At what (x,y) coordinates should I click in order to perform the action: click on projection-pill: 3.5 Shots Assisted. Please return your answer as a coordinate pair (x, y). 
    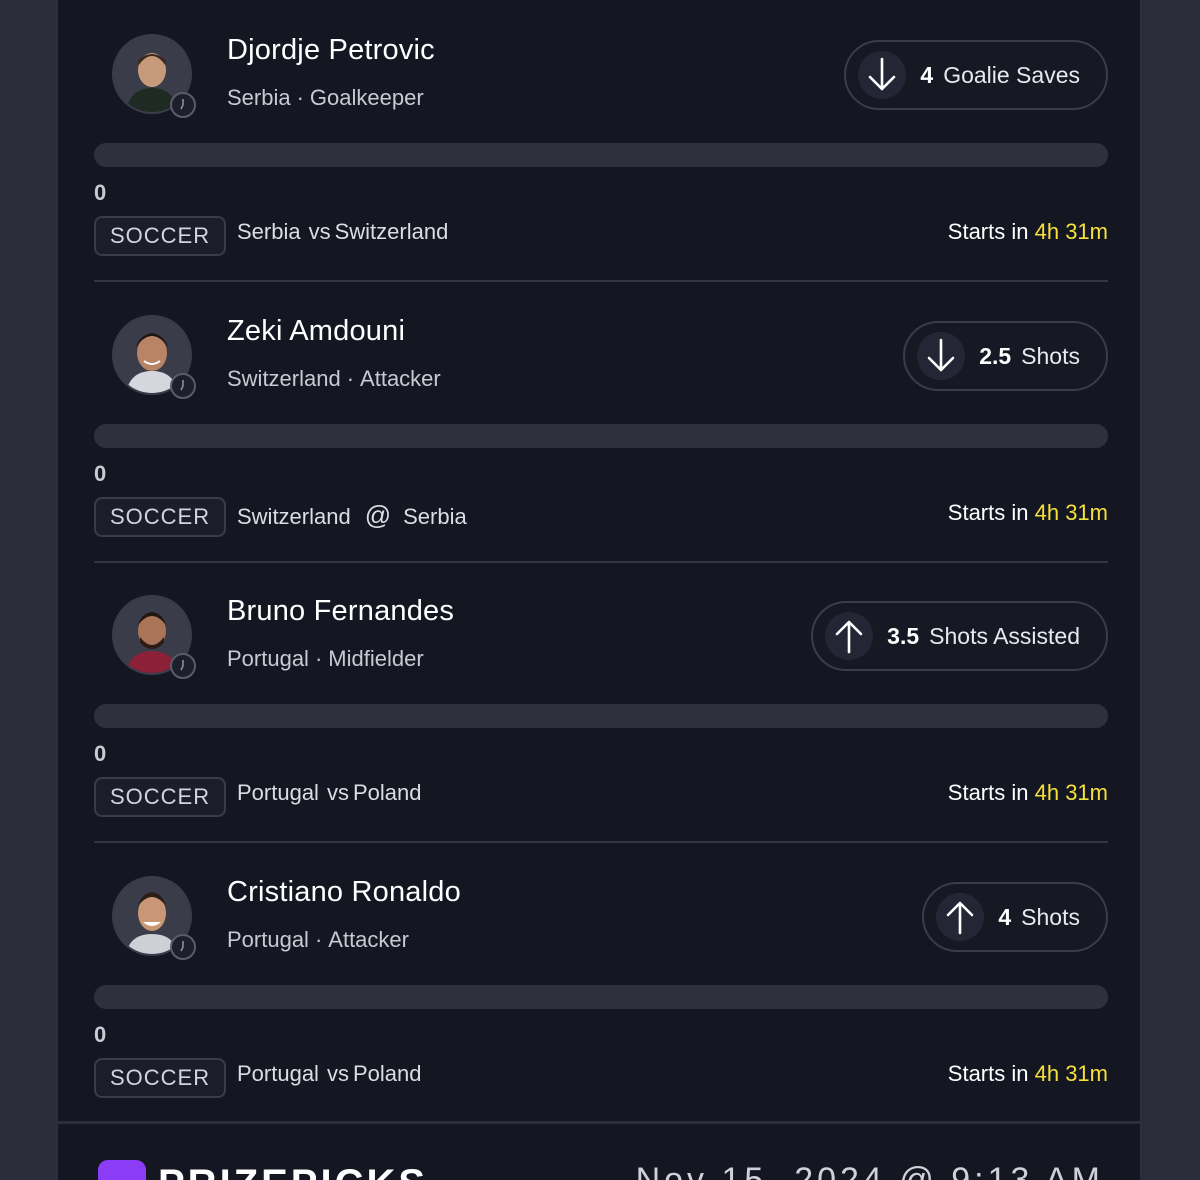
    Looking at the image, I should click on (959, 636).